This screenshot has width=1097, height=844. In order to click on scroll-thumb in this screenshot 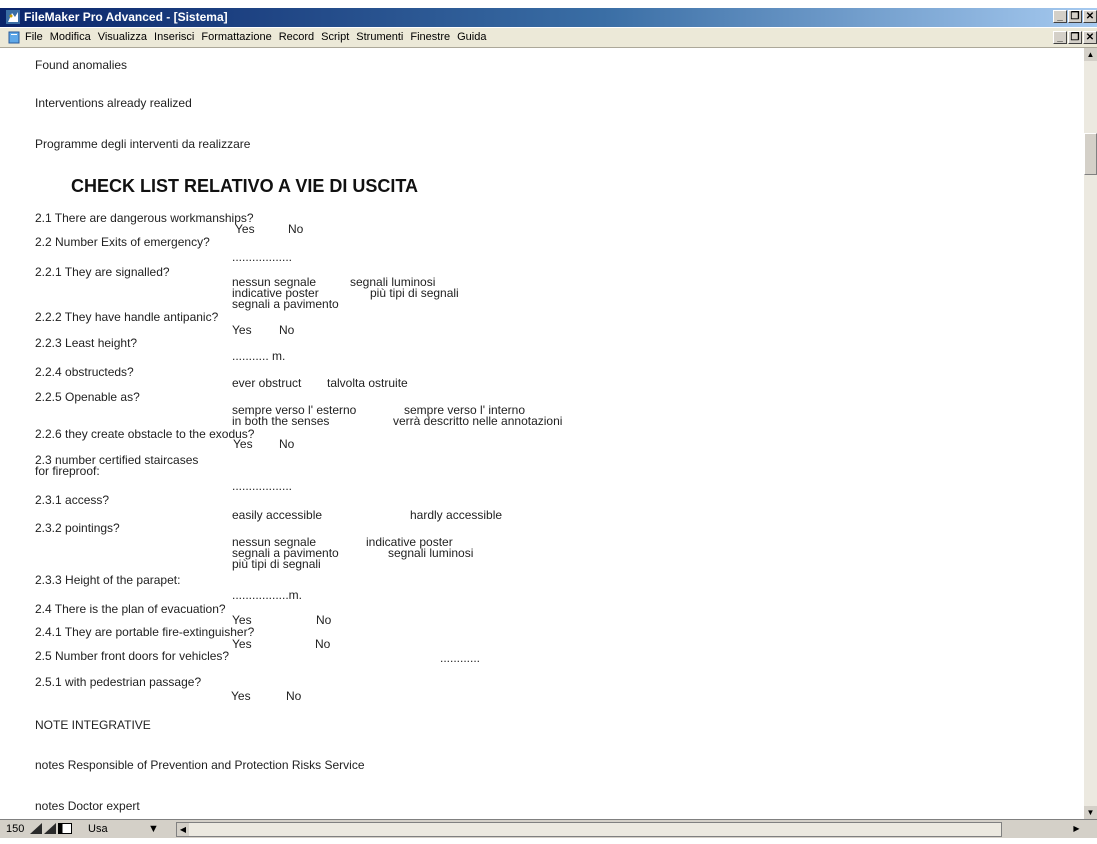, I will do `click(1090, 154)`.